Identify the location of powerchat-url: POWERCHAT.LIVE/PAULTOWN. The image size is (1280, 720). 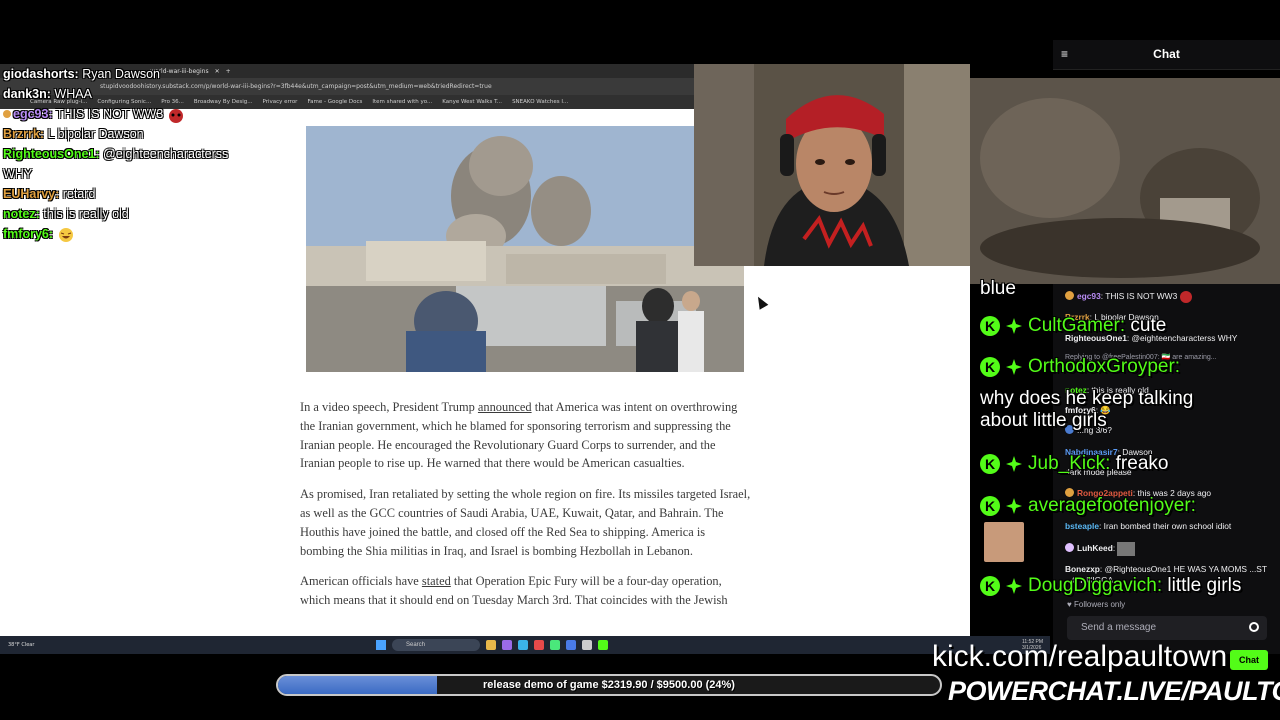
(1114, 691).